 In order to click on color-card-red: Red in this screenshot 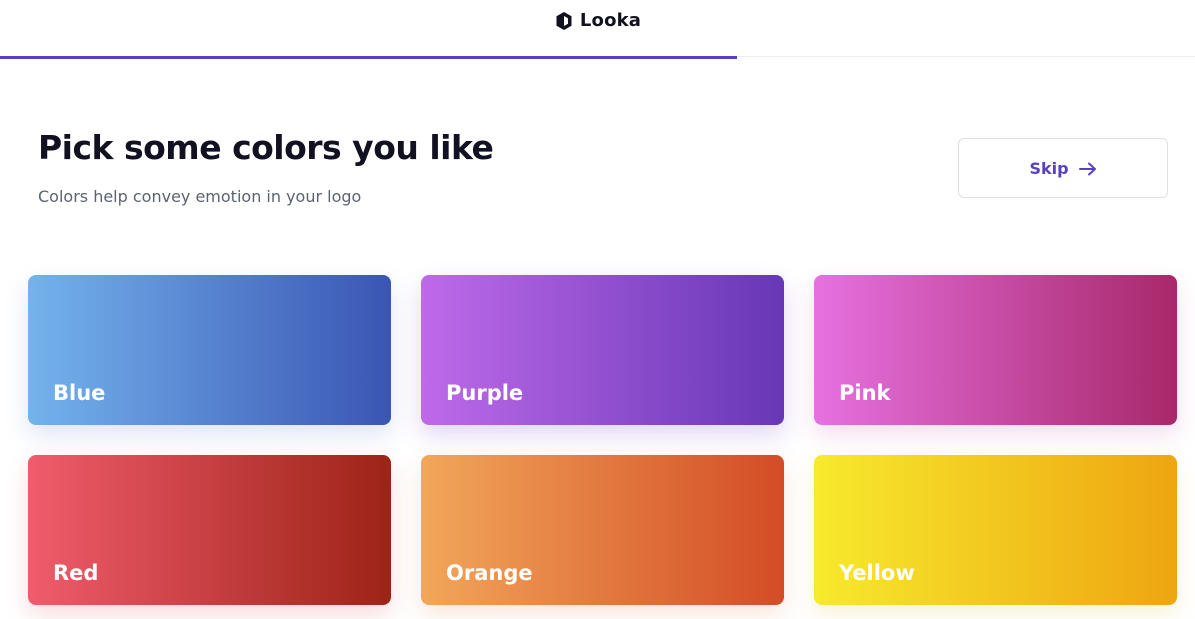, I will do `click(209, 530)`.